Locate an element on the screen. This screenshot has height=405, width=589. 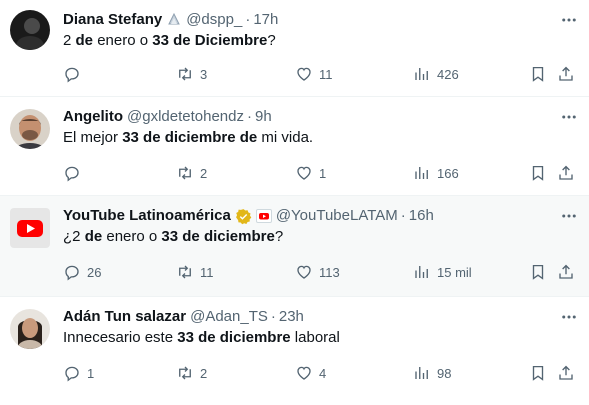
retweet-button: 11 is located at coordinates (195, 272).